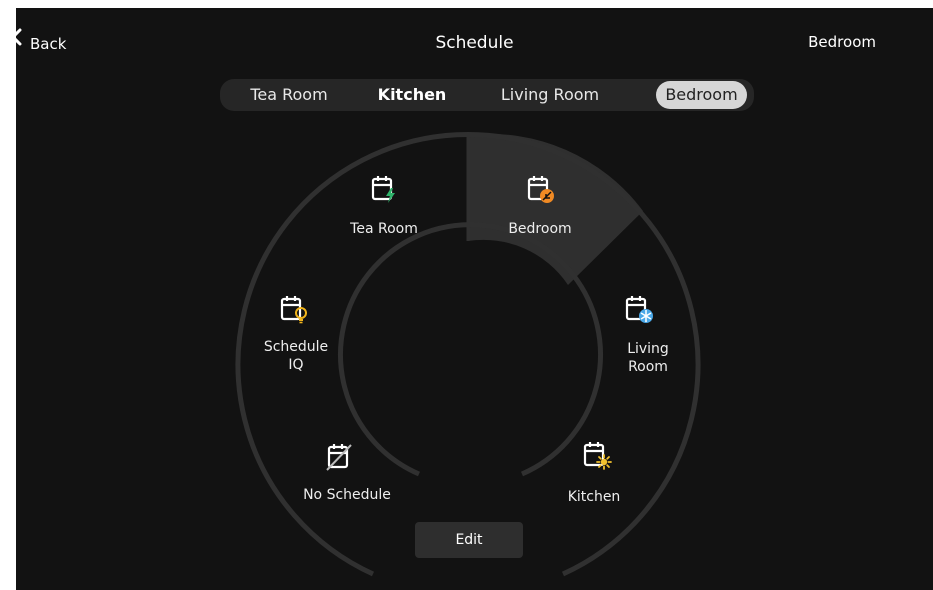 The width and height of the screenshot is (933, 590). Describe the element at coordinates (594, 473) in the screenshot. I see `segment-kitchen: Kitchen` at that location.